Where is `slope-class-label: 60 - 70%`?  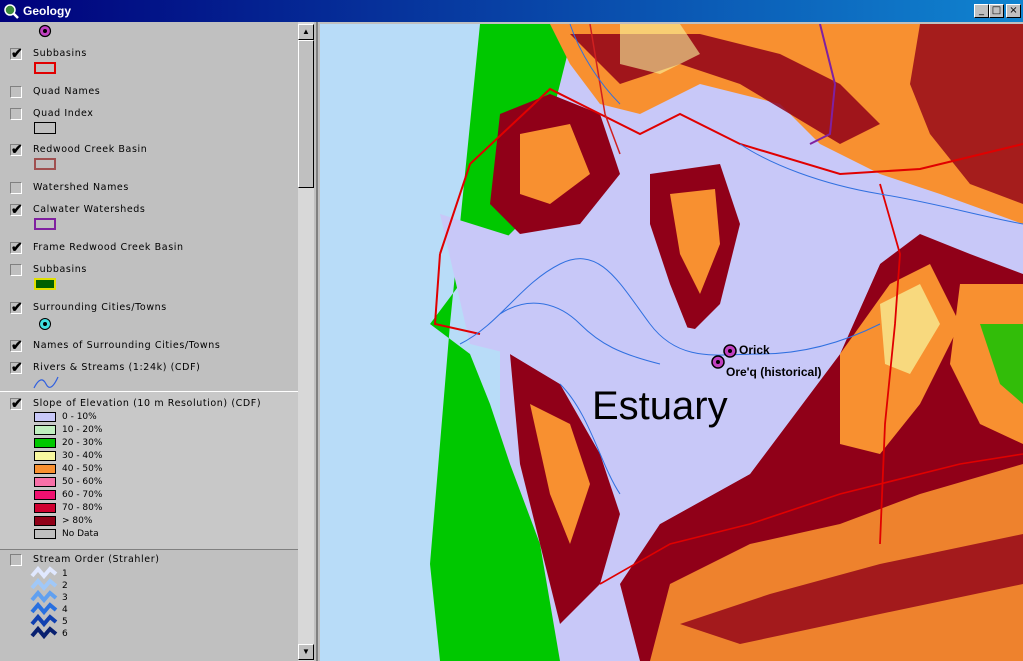
slope-class-label: 60 - 70% is located at coordinates (82, 495).